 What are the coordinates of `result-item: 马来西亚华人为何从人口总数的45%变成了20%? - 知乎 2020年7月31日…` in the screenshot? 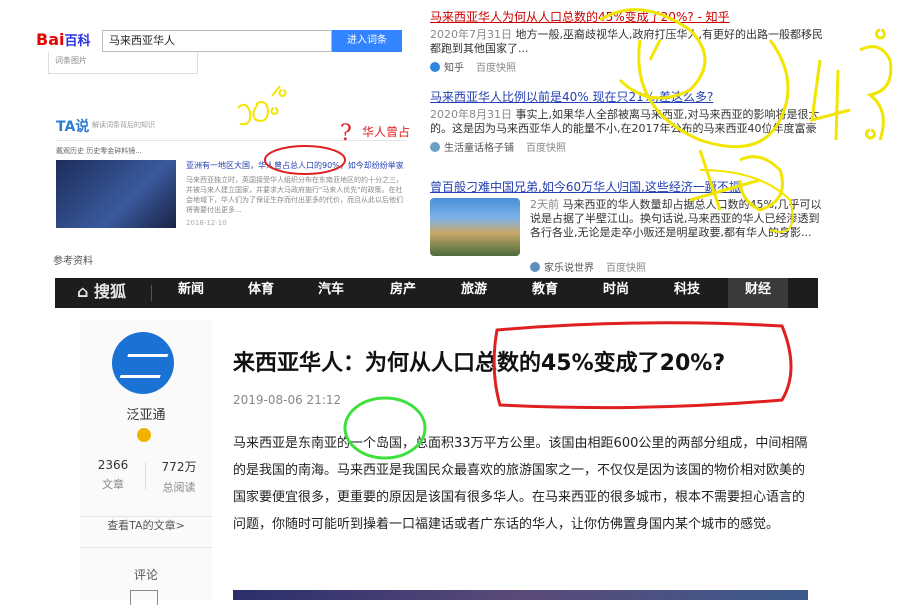 It's located at (630, 41).